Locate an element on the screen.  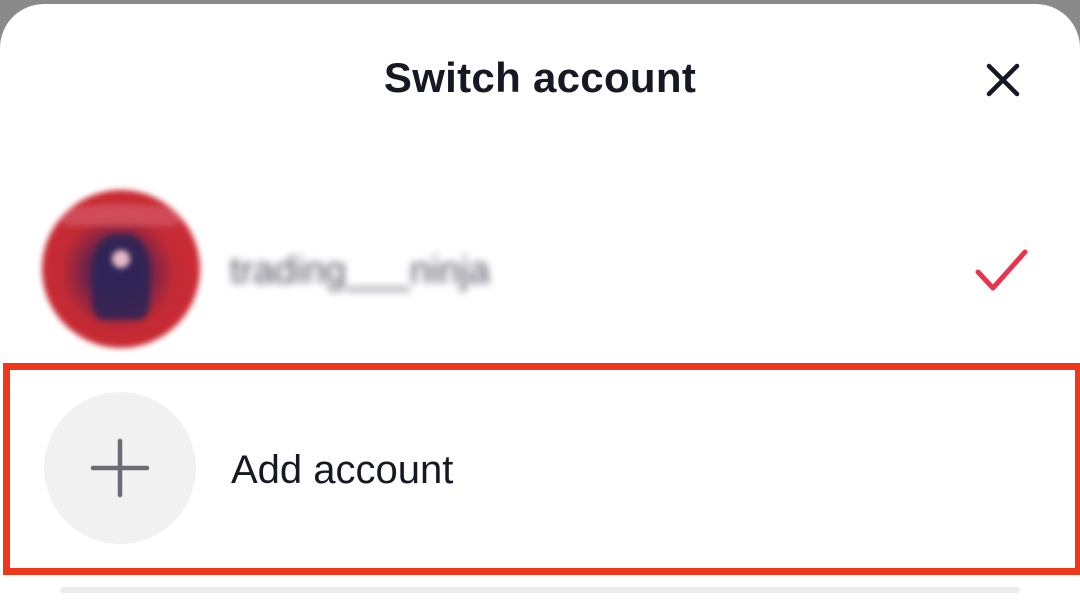
close-button is located at coordinates (1003, 80).